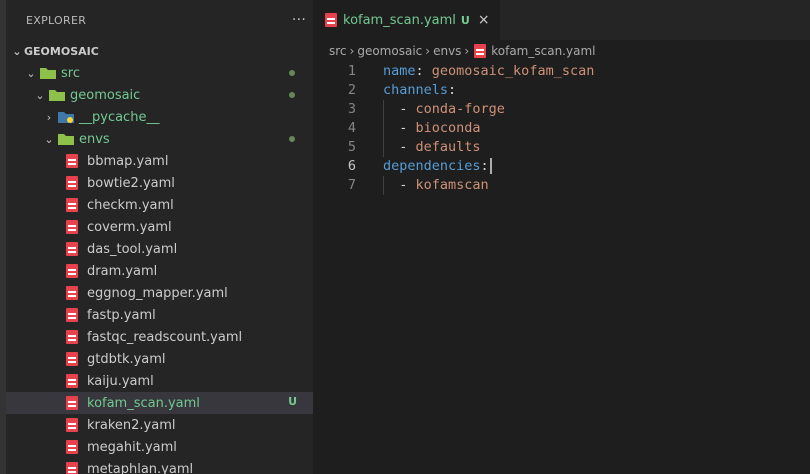  Describe the element at coordinates (452, 185) in the screenshot. I see `yaml-value: kofamscan` at that location.